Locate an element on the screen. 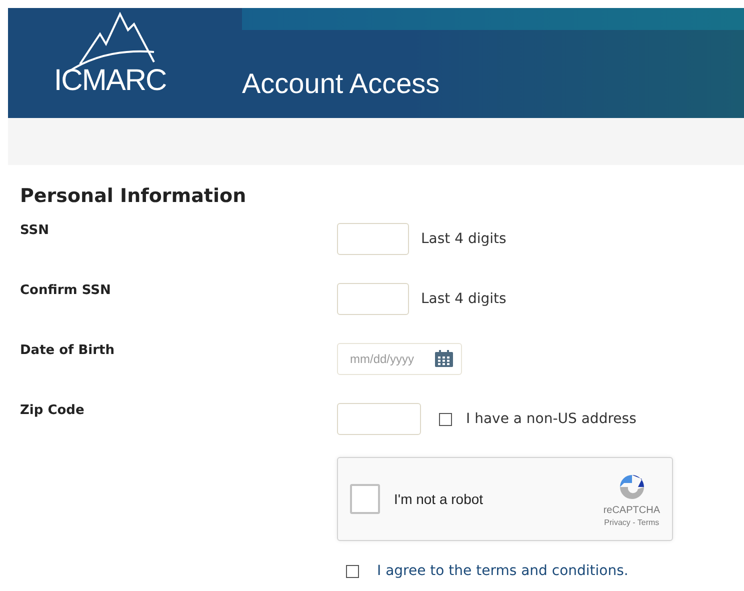  captcha-label: I'm not a robot is located at coordinates (439, 499).